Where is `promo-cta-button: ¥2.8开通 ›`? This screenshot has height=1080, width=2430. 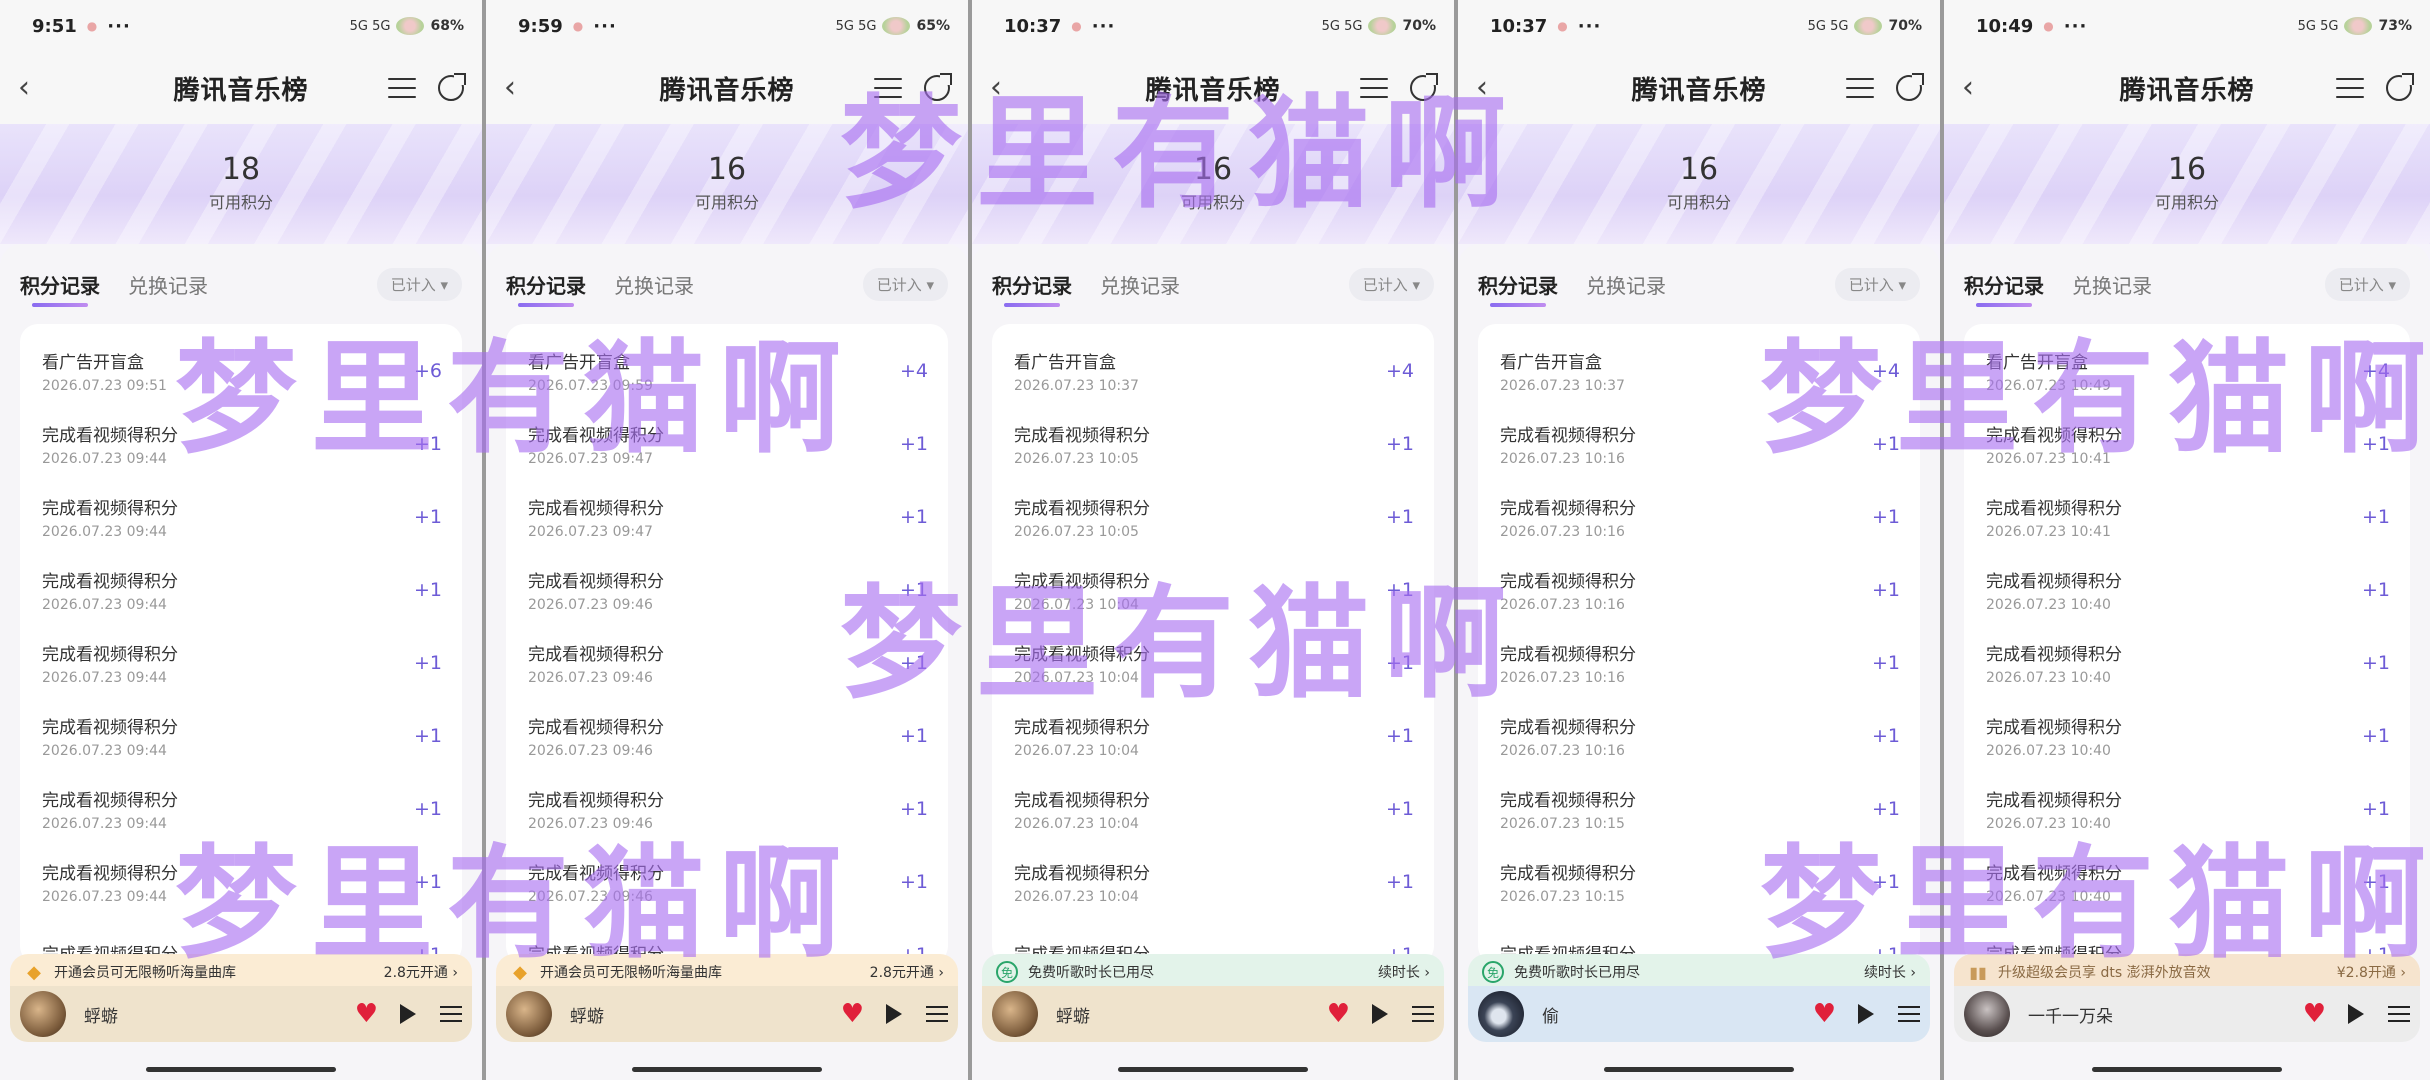 promo-cta-button: ¥2.8开通 › is located at coordinates (2371, 972).